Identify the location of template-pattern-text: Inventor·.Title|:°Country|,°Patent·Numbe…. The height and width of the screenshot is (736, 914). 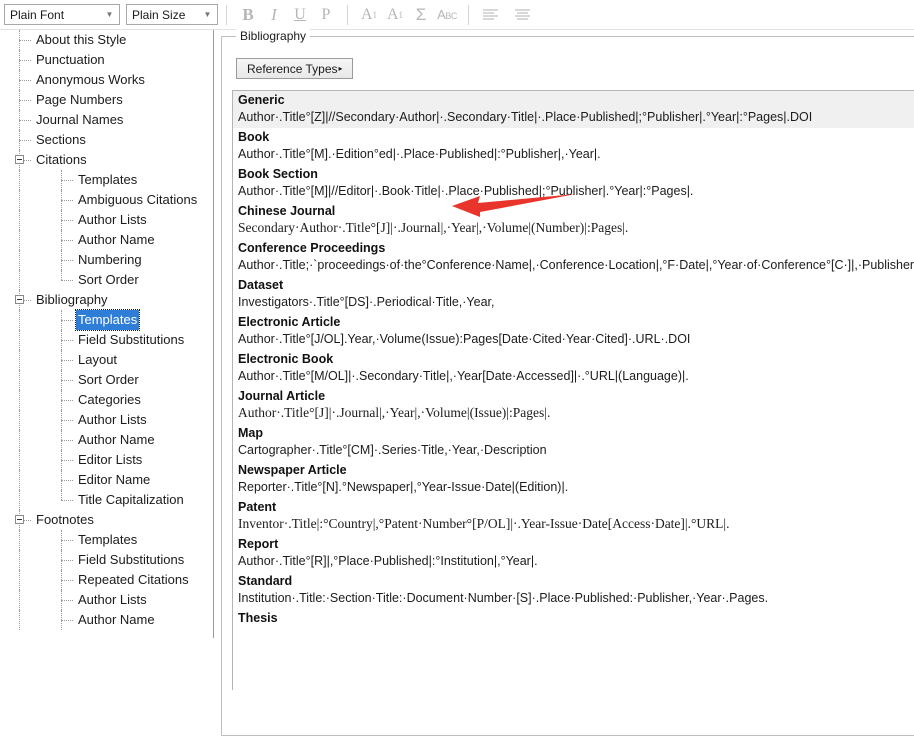
(573, 525).